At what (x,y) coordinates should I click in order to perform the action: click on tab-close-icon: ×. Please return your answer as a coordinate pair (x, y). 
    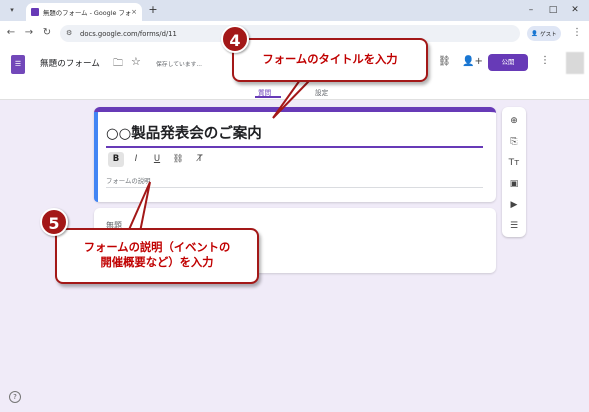
    Looking at the image, I should click on (134, 12).